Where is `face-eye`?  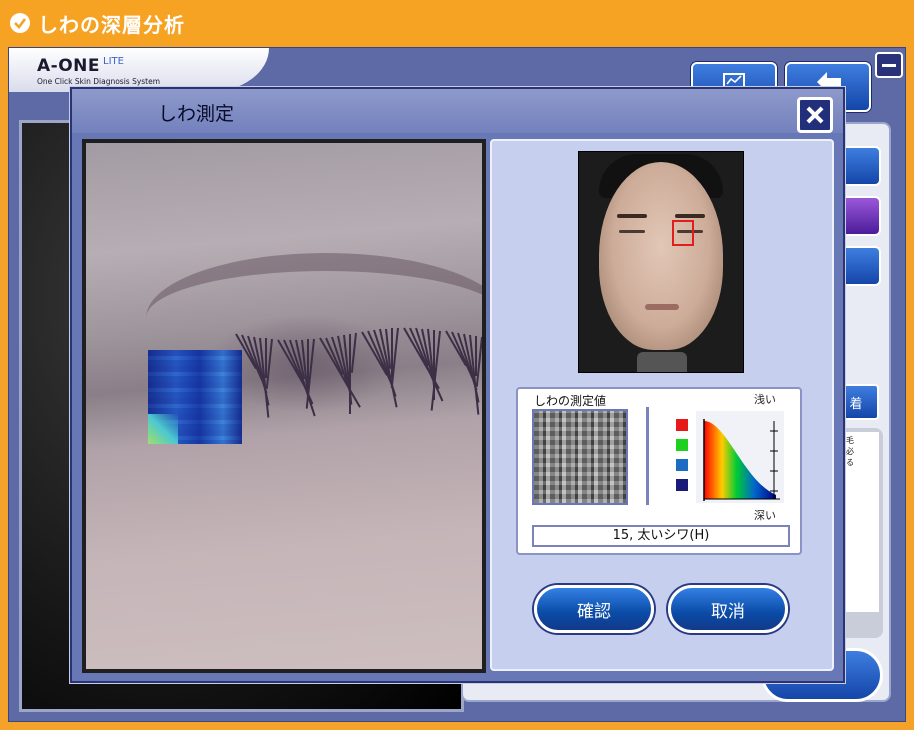
face-eye is located at coordinates (632, 231).